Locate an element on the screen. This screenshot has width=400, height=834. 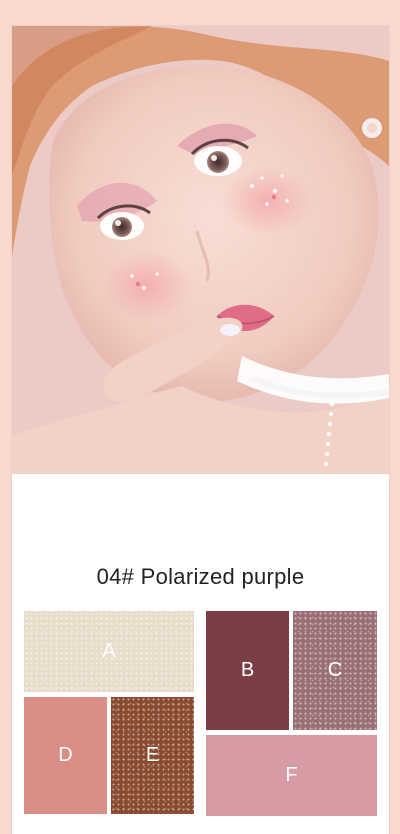
swatch-e: E is located at coordinates (152, 755).